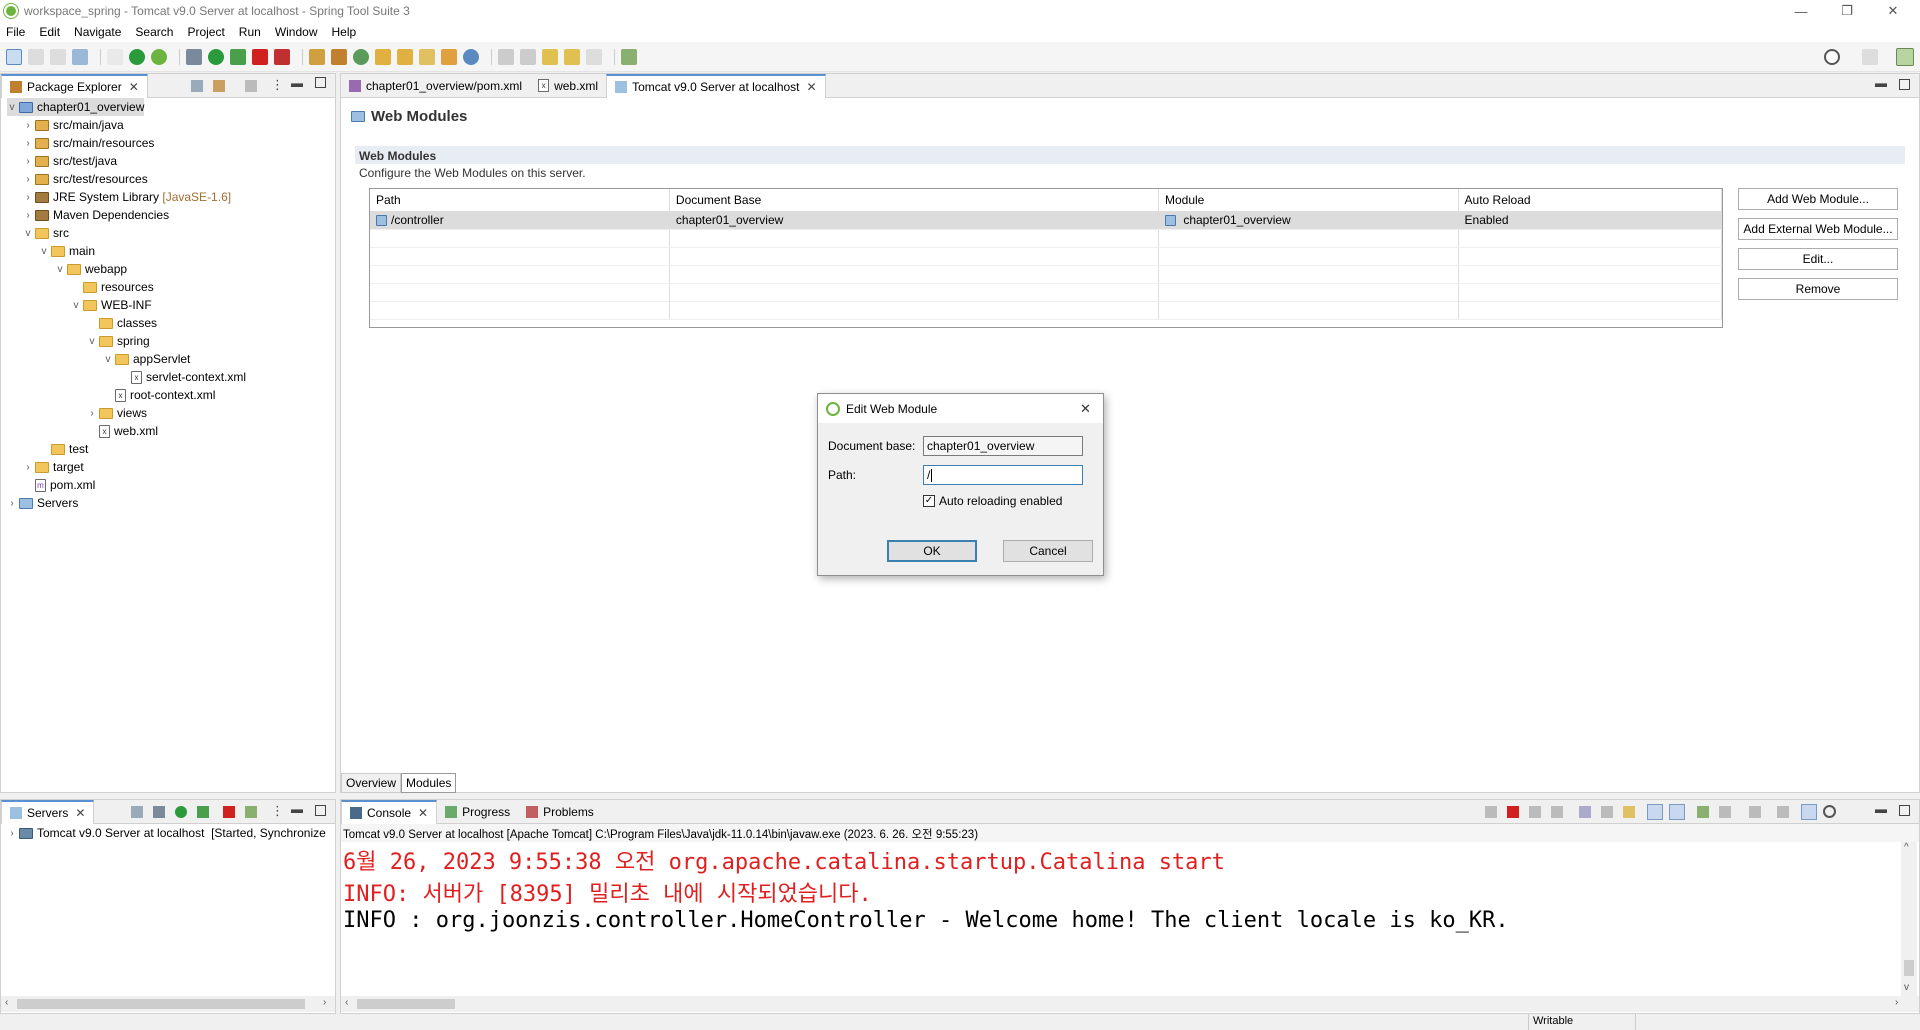 Image resolution: width=1920 pixels, height=1030 pixels. I want to click on show-stdout-icon, so click(1655, 812).